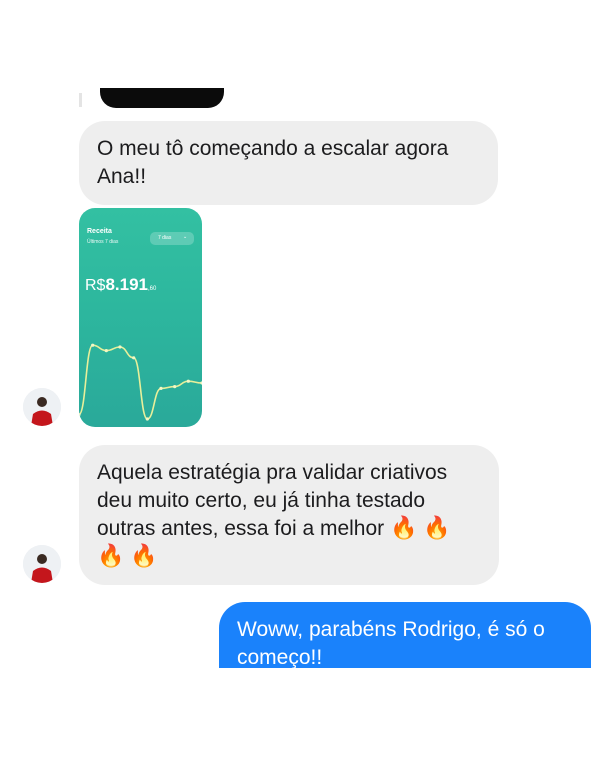  I want to click on message-bubble-outgoing: Woww, parabéns Rodrigo, é só o começo!!, so click(405, 635).